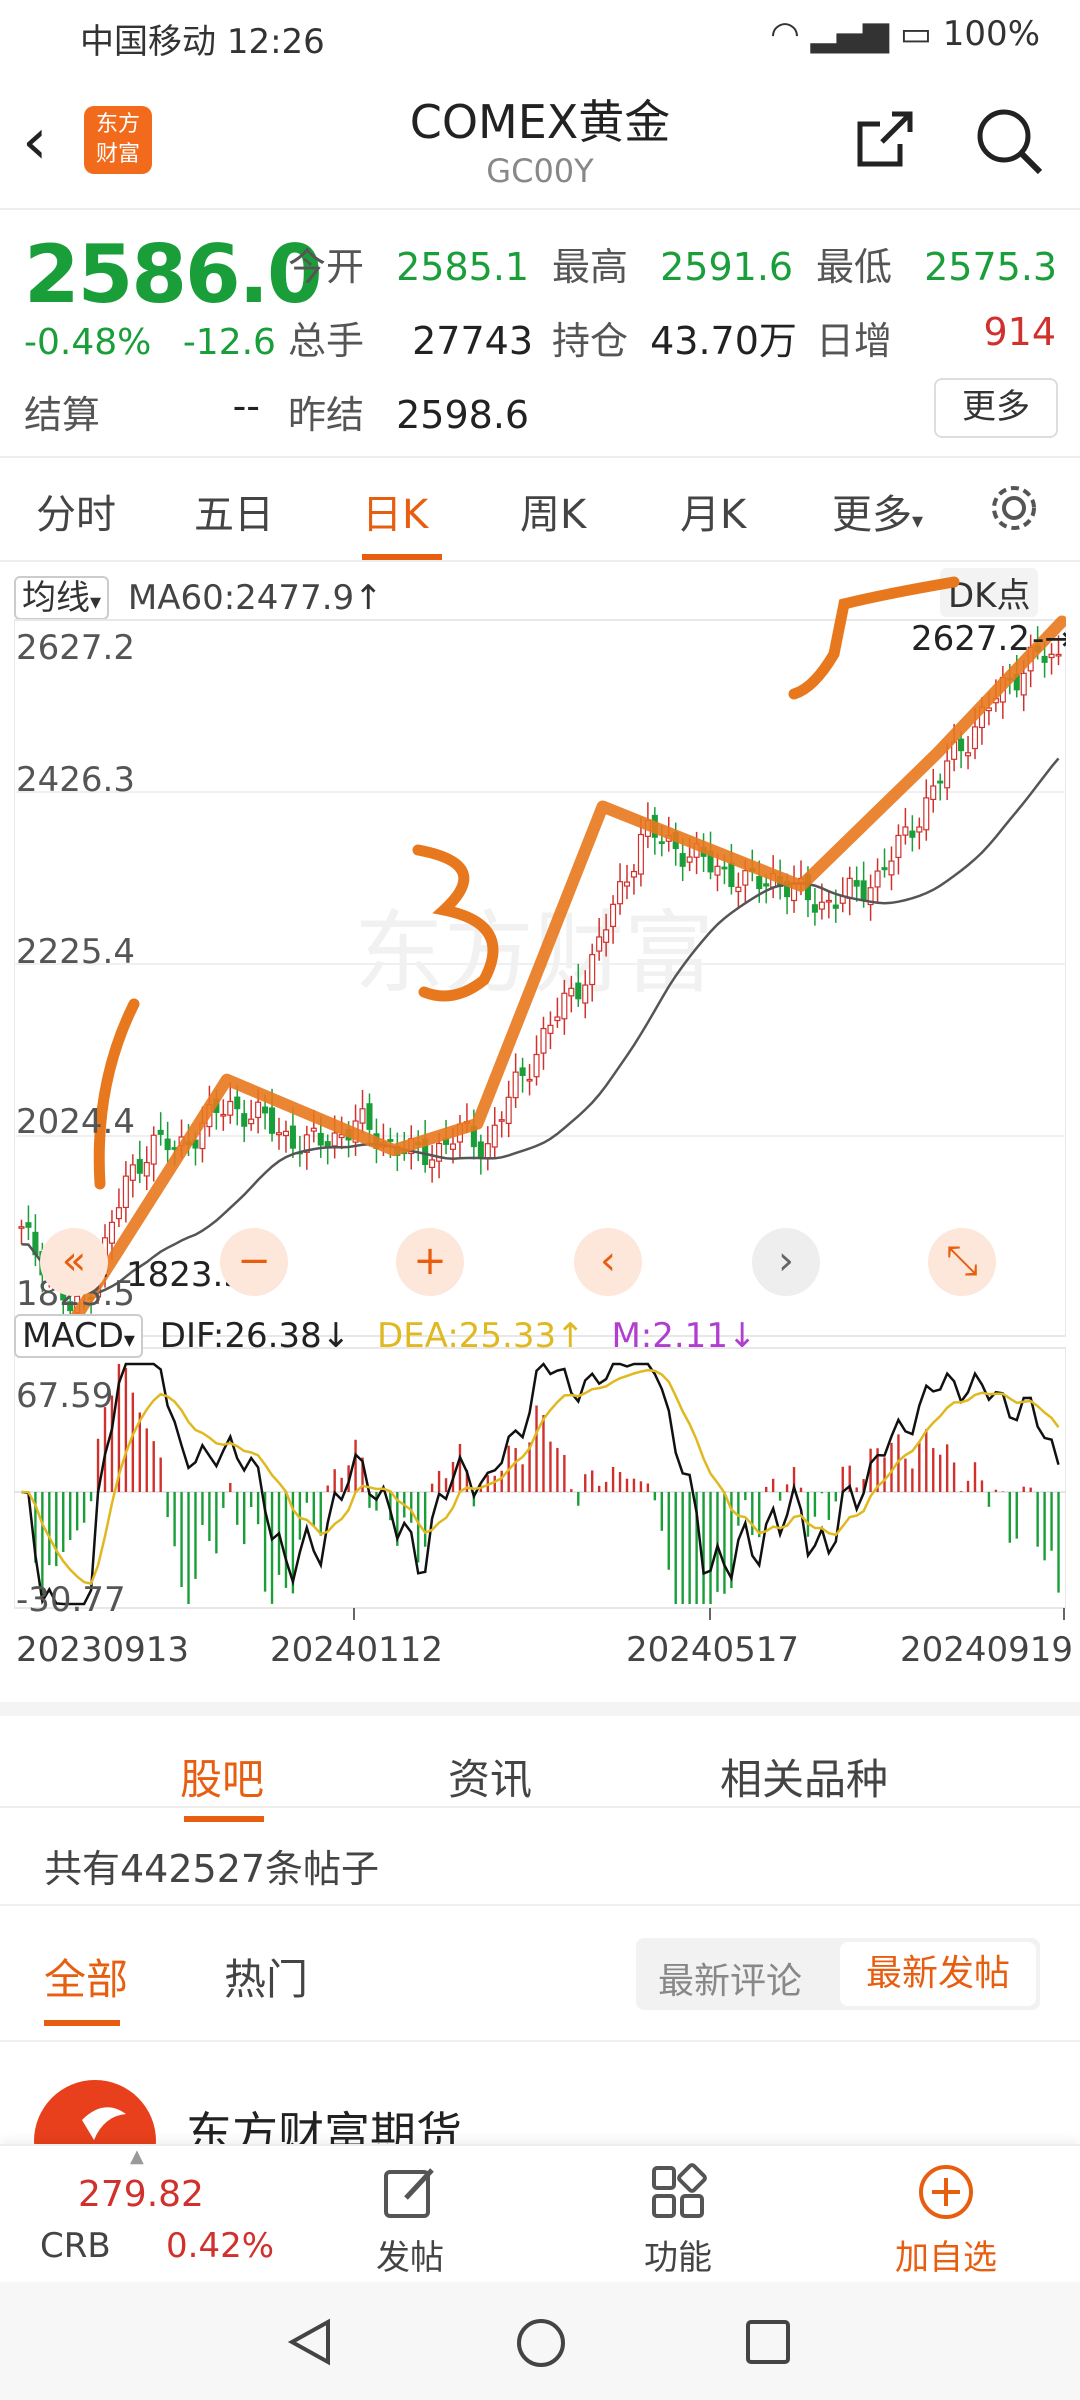  What do you see at coordinates (996, 408) in the screenshot?
I see `more-button: 更多` at bounding box center [996, 408].